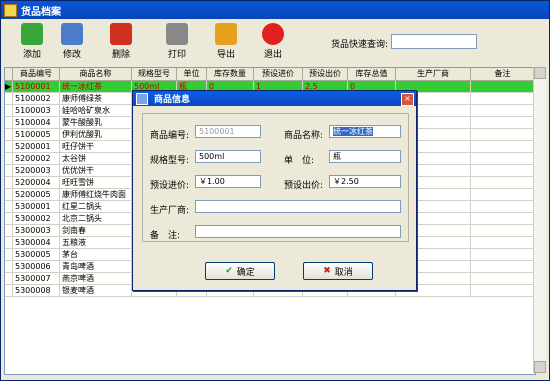  Describe the element at coordinates (96, 122) in the screenshot. I see `table-cell: 蒙牛酸酸乳` at that location.